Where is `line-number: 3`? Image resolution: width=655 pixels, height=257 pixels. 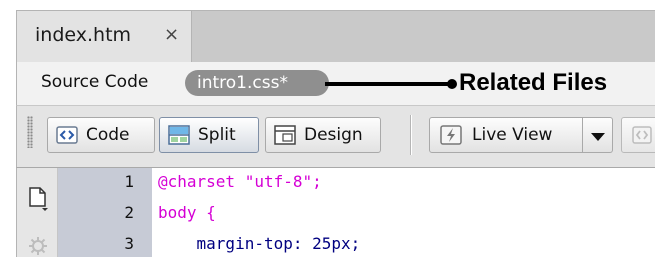 line-number: 3 is located at coordinates (129, 243).